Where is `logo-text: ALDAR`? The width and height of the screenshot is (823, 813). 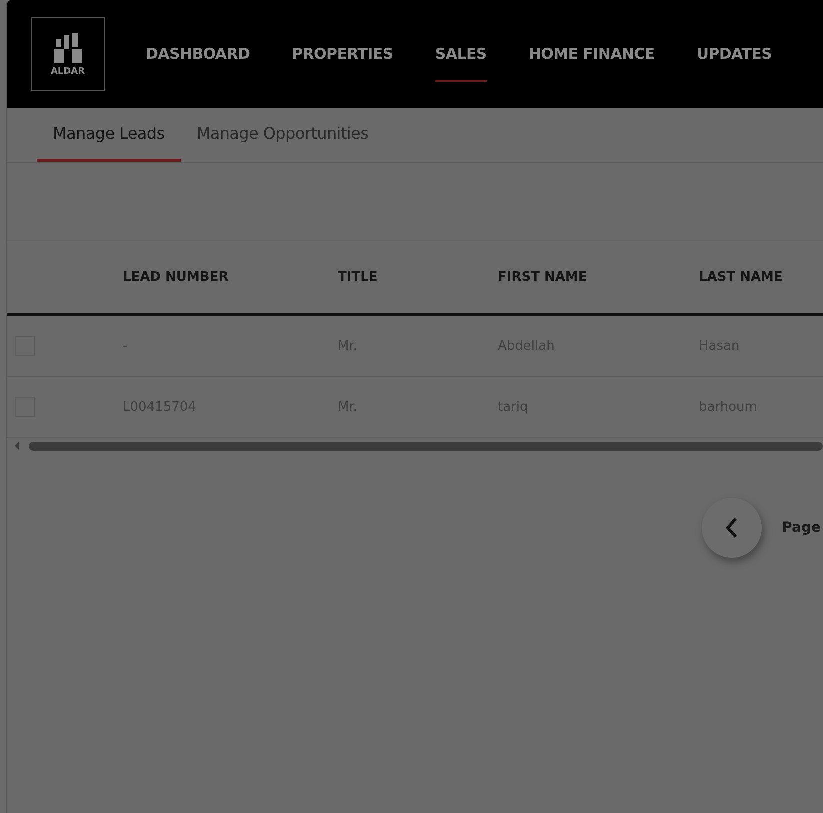 logo-text: ALDAR is located at coordinates (68, 72).